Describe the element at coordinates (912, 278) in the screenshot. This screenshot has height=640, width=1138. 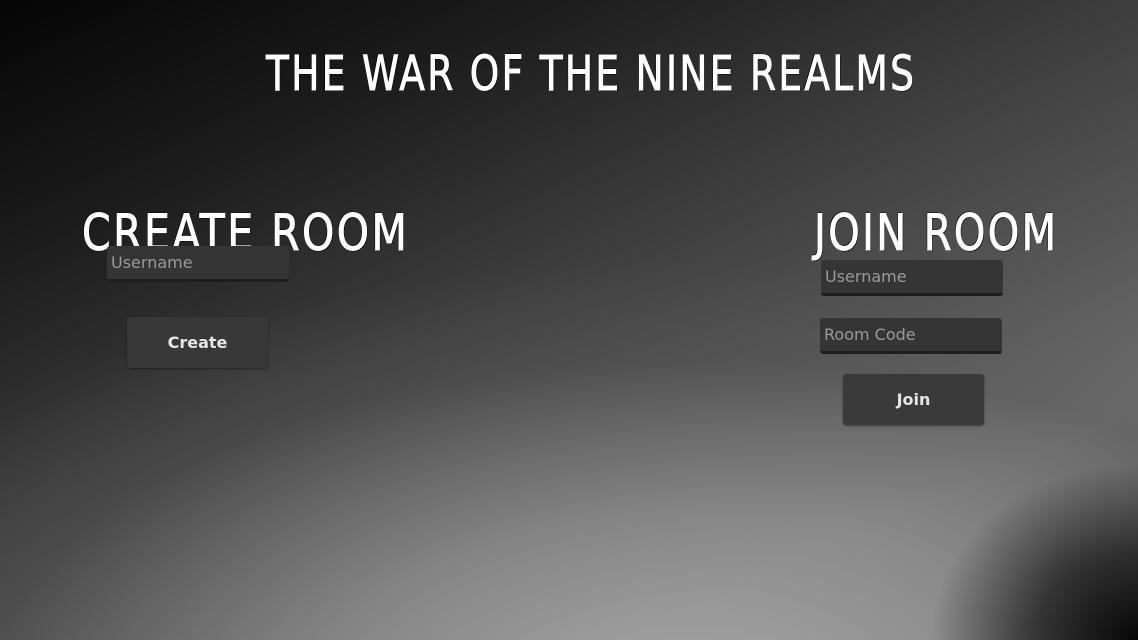
I see `join-username-input` at that location.